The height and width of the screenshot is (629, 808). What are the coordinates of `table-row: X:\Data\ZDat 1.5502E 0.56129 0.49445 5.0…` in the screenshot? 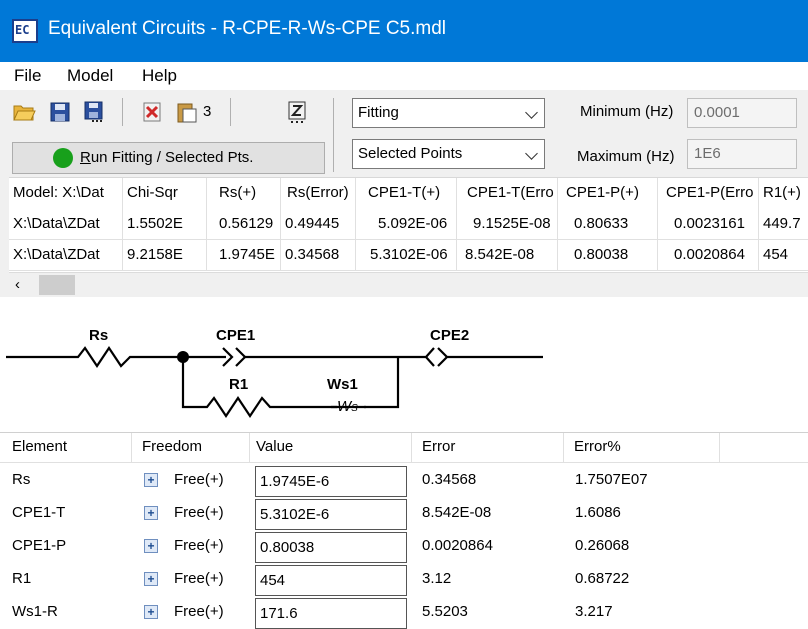 It's located at (408, 224).